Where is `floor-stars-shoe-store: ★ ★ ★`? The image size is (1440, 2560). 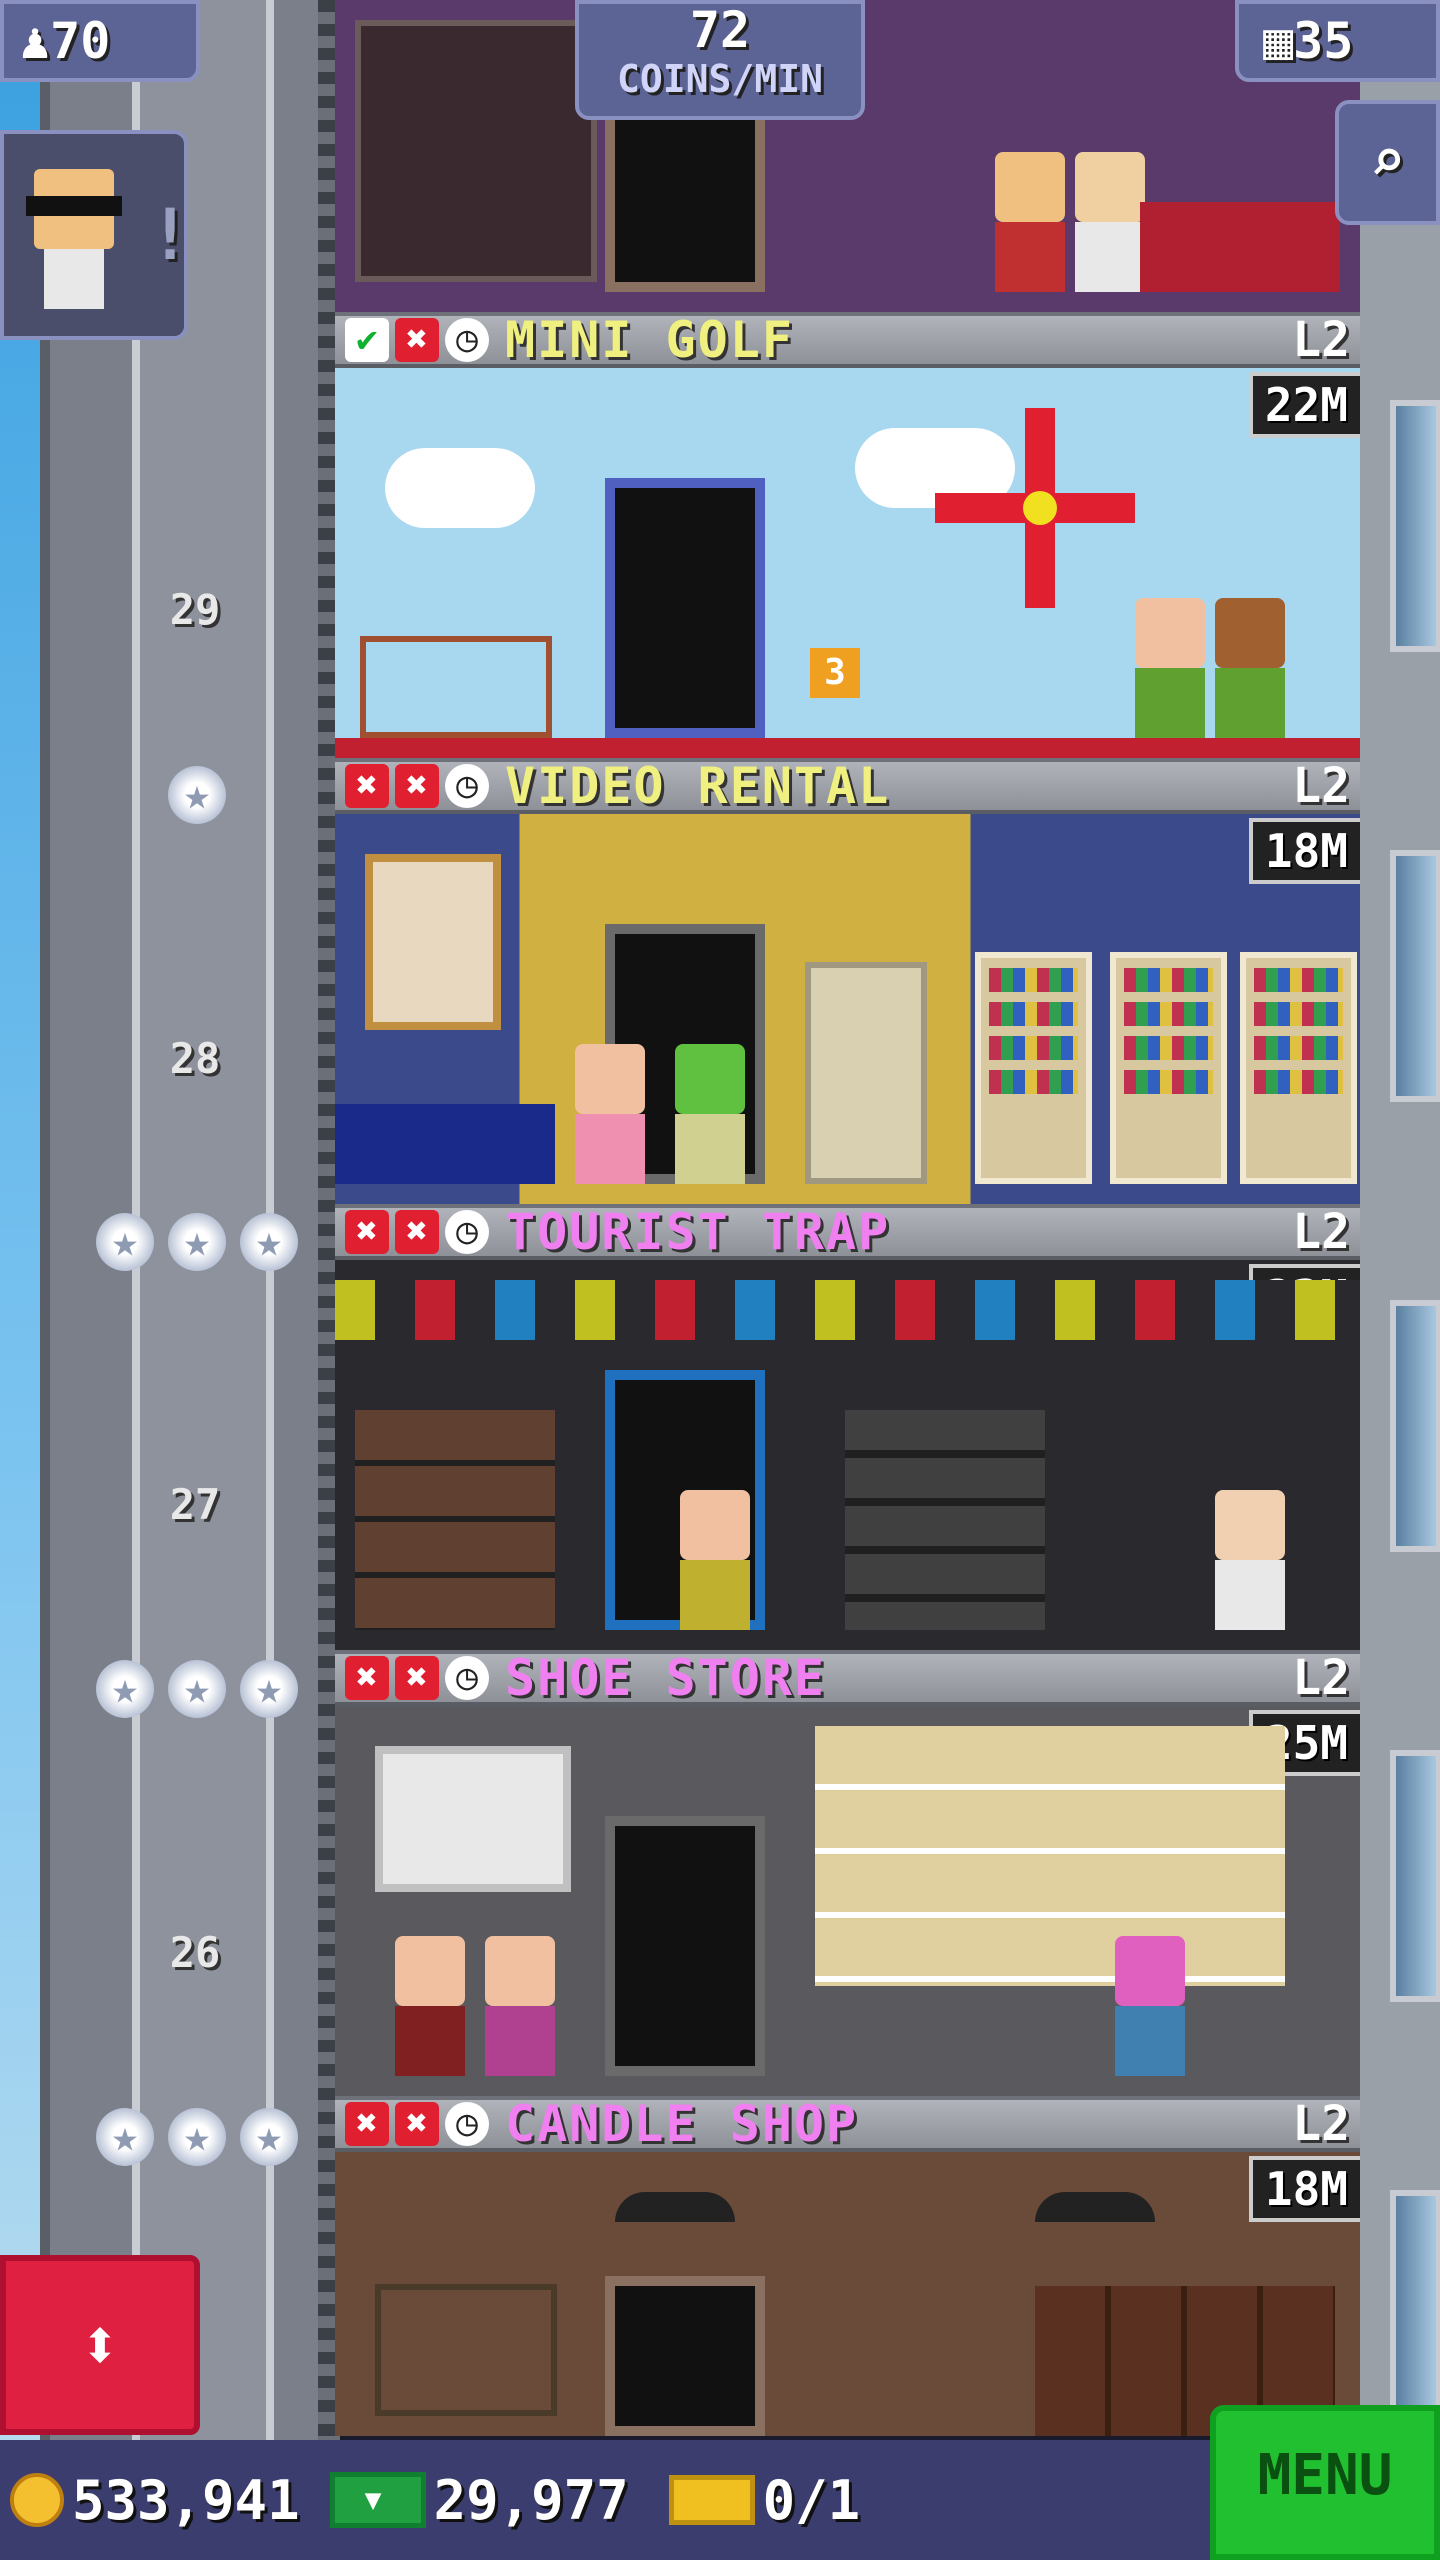
floor-stars-shoe-store: ★ ★ ★ is located at coordinates (197, 1689).